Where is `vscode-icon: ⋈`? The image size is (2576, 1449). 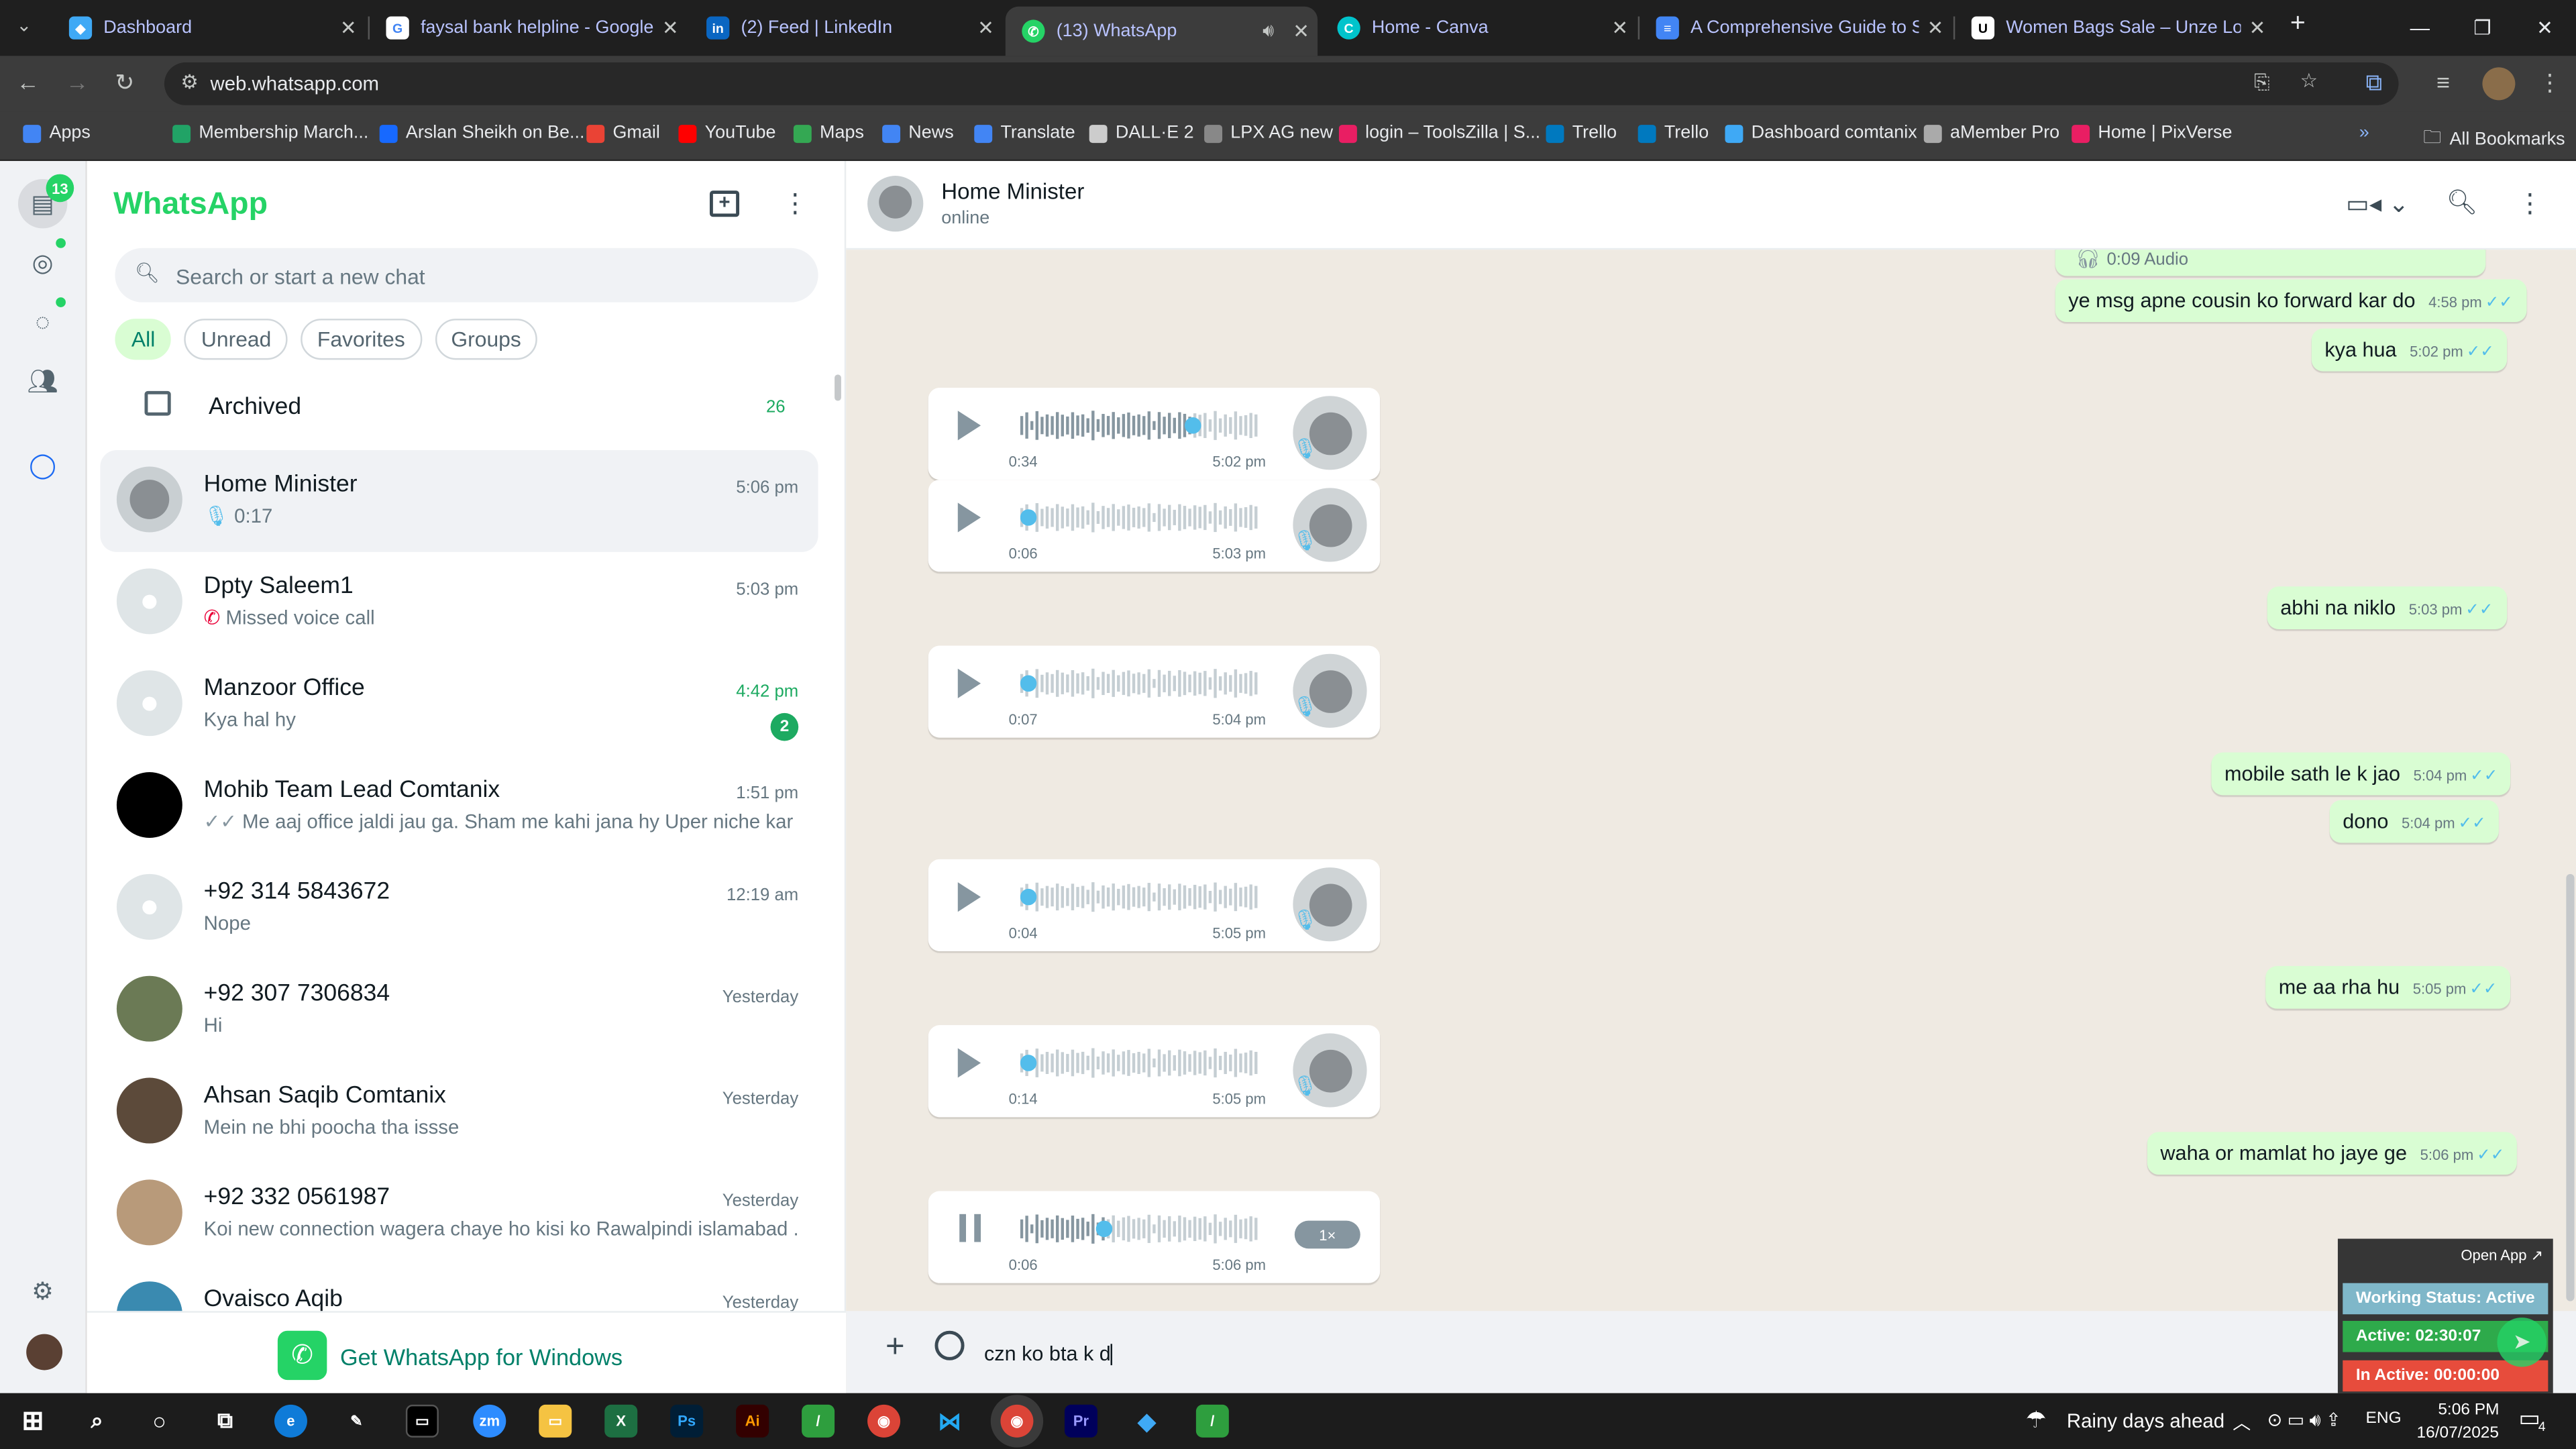
vscode-icon: ⋈ is located at coordinates (949, 1421).